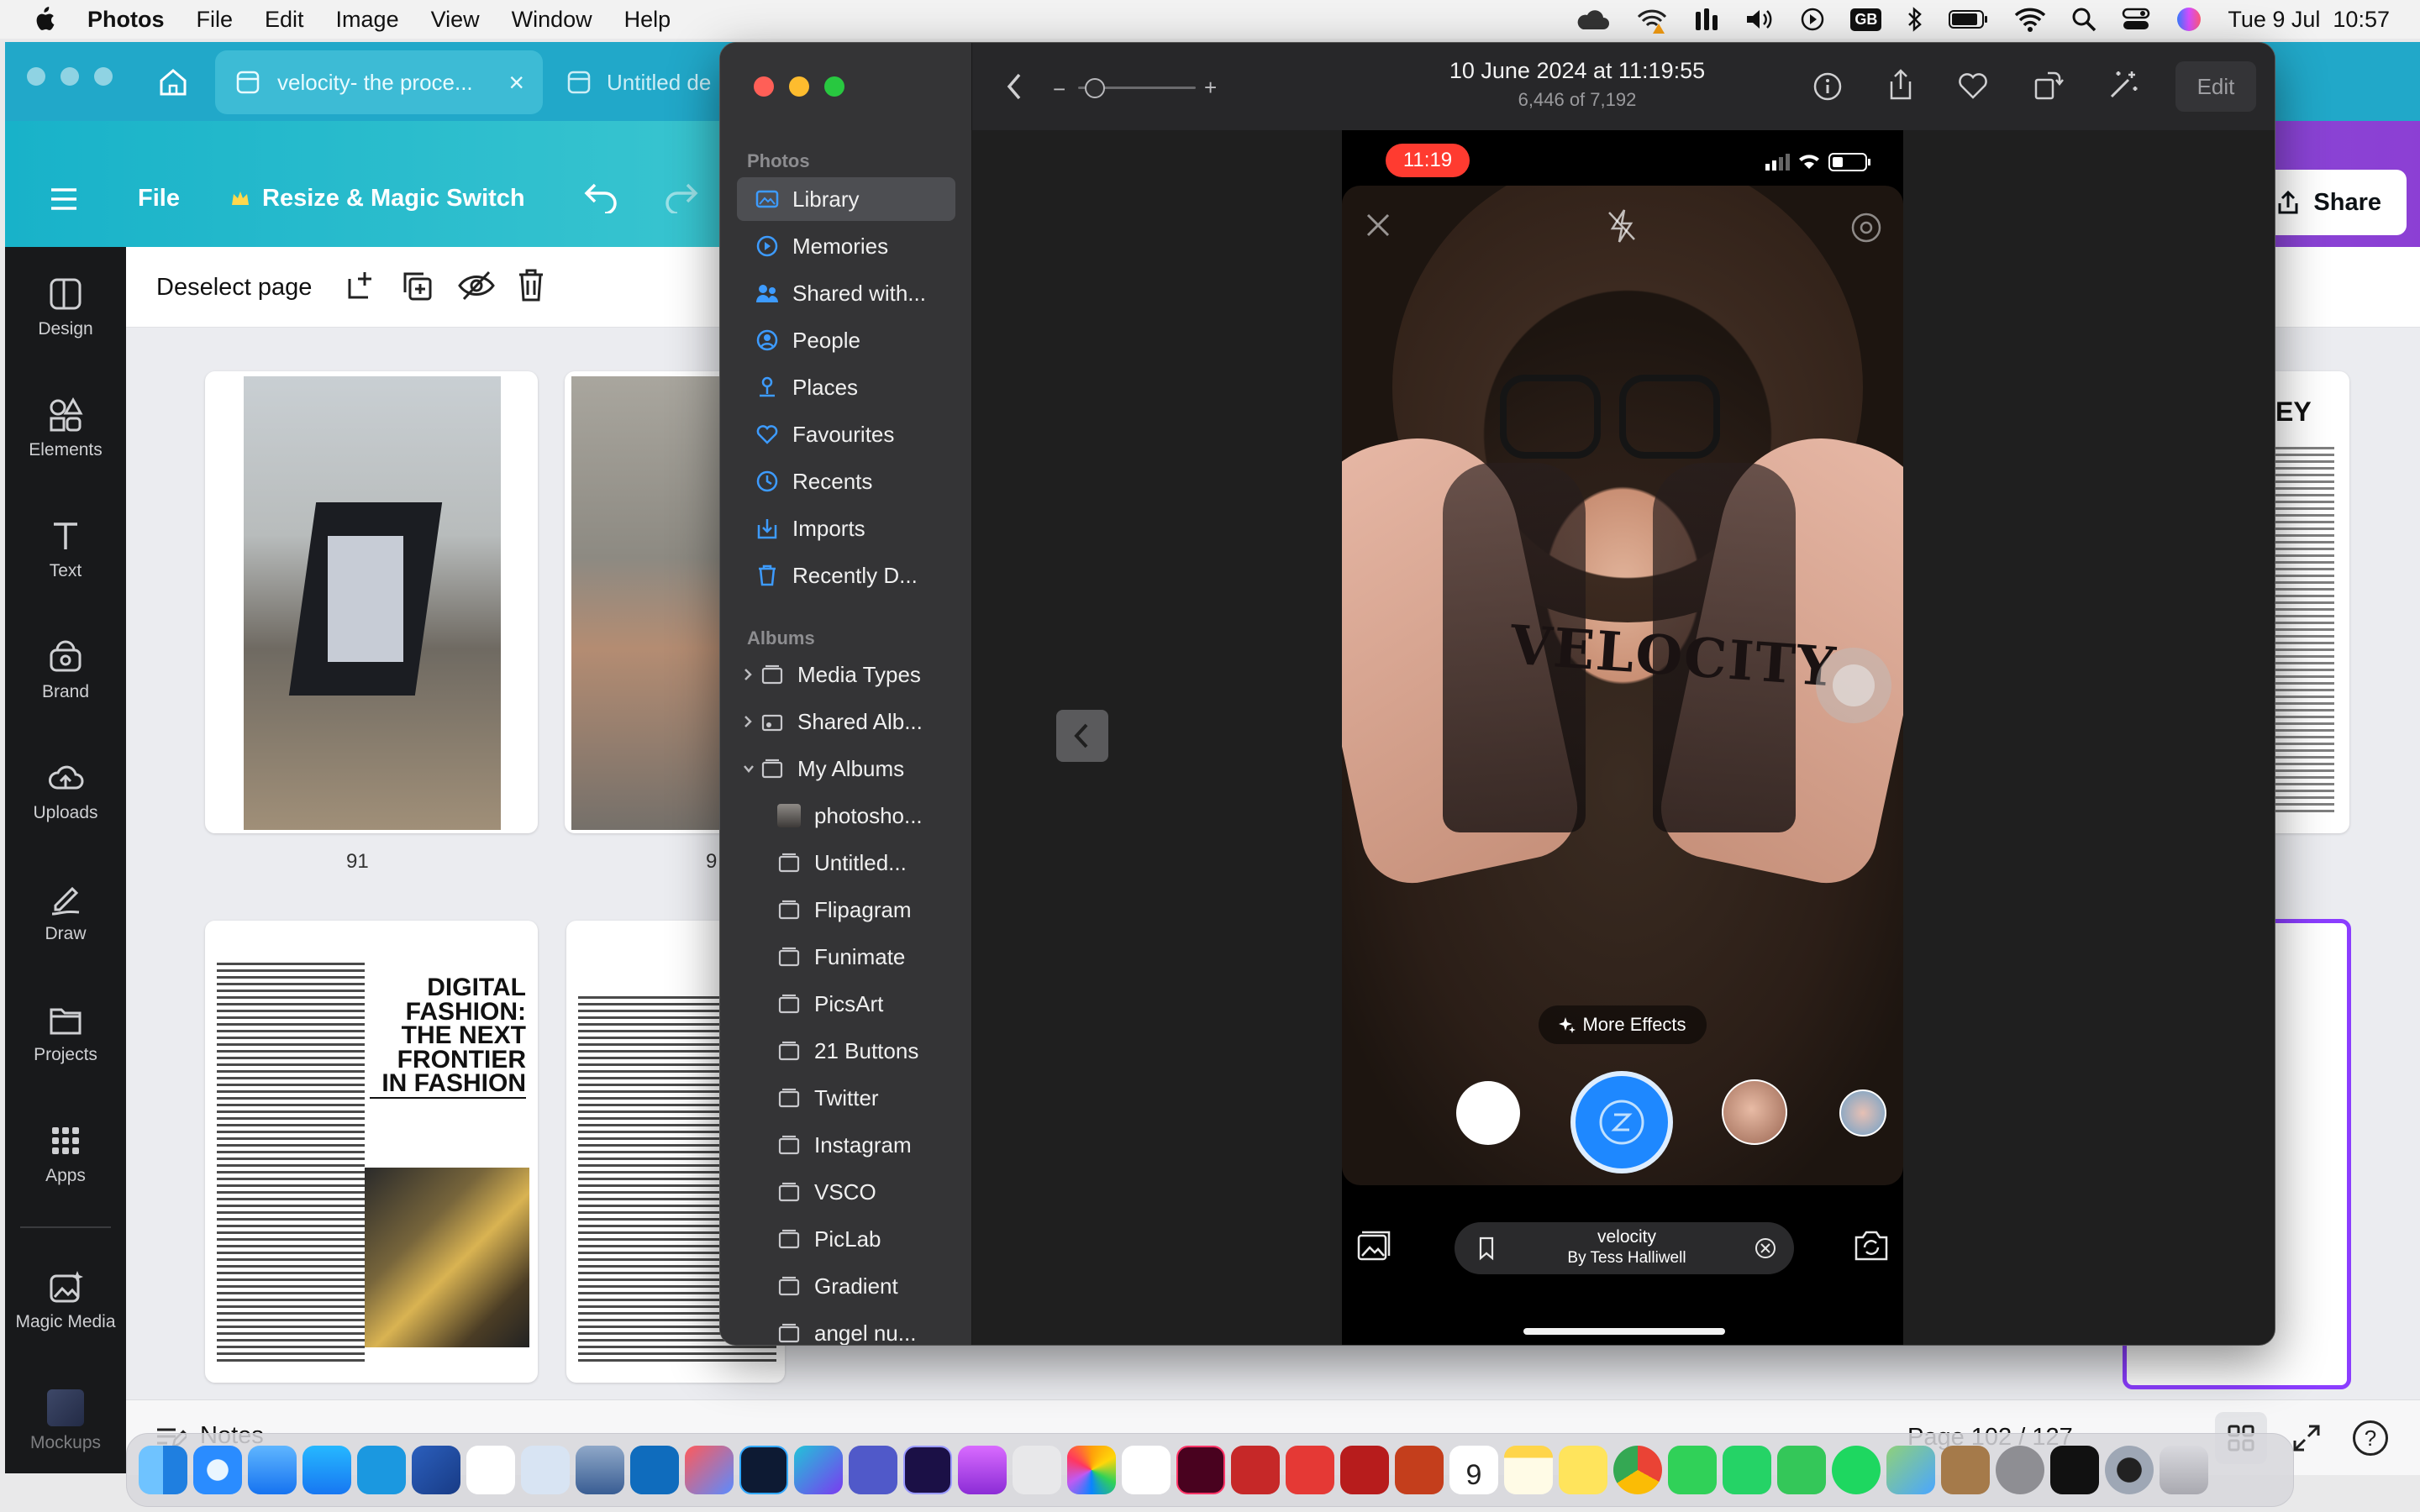  I want to click on photo-booth-icon, so click(1255, 1470).